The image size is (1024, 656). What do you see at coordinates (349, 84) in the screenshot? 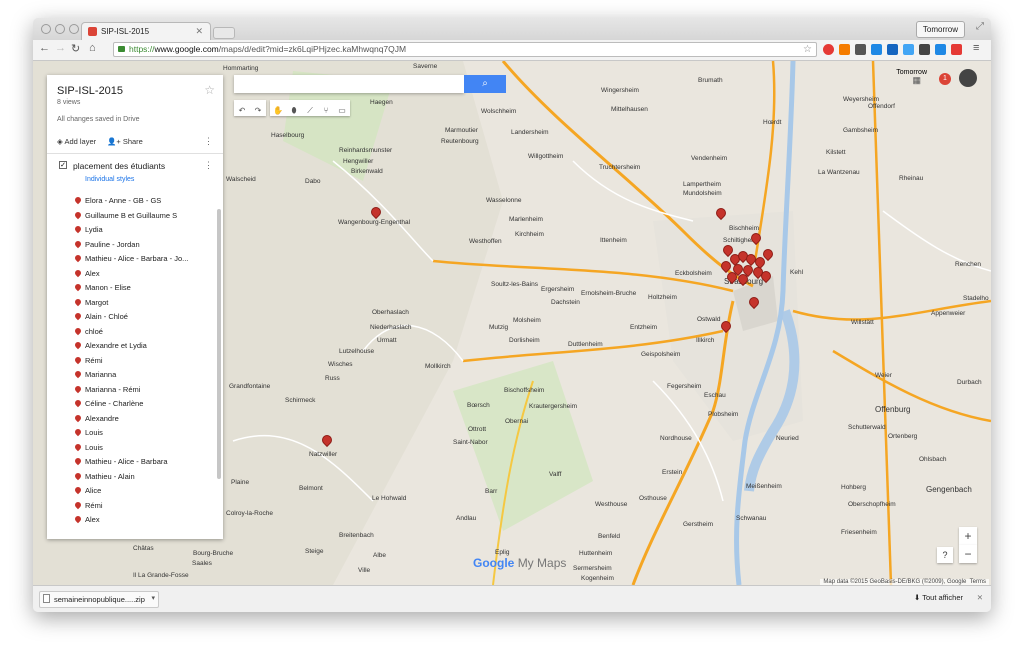
I see `search-input` at bounding box center [349, 84].